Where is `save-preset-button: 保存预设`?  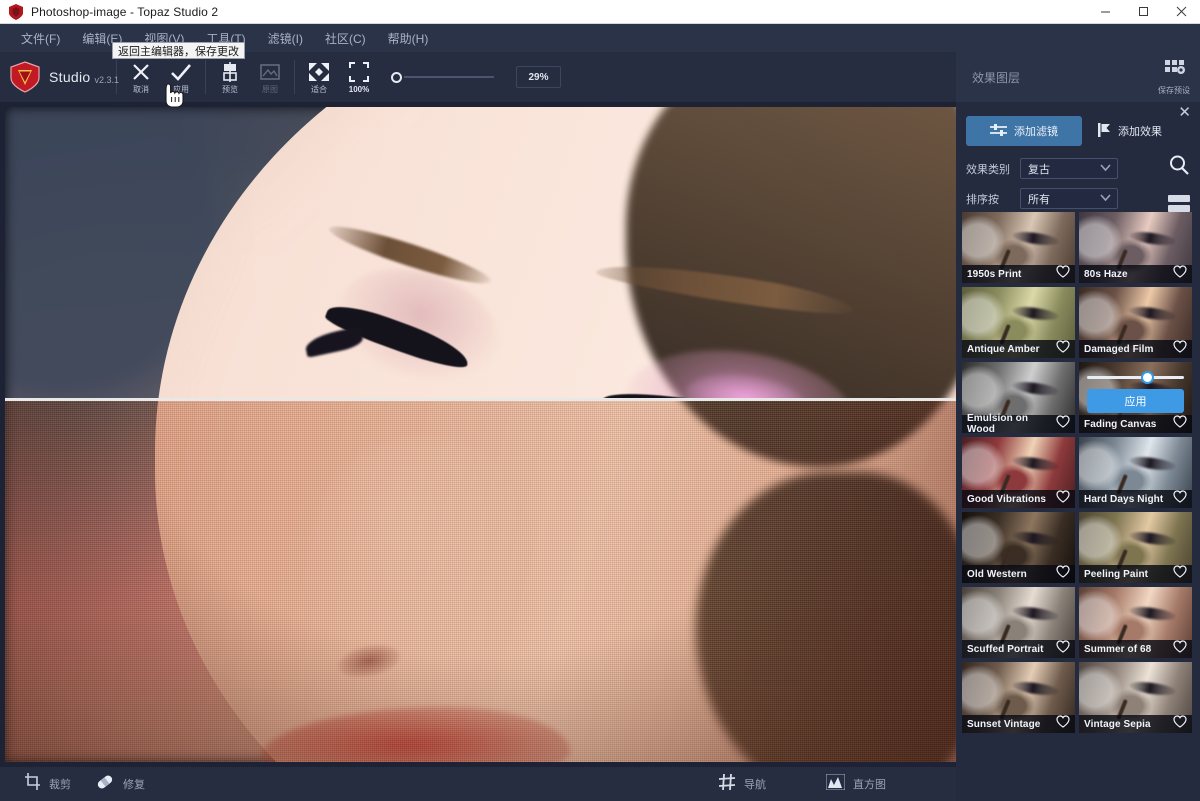
save-preset-button: 保存预设 is located at coordinates (1174, 77).